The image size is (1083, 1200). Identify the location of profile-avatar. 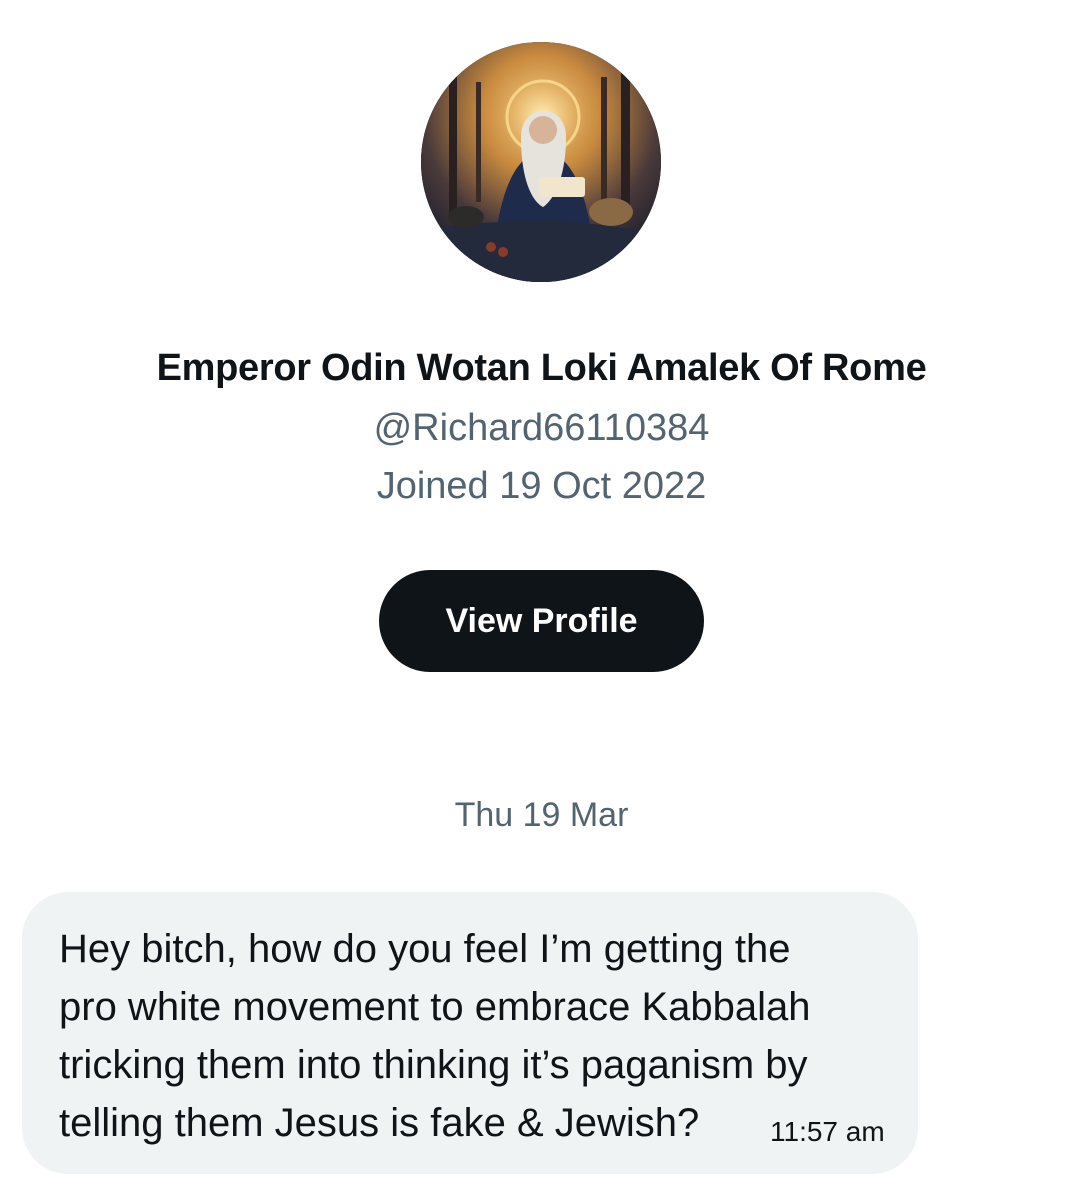
(541, 162).